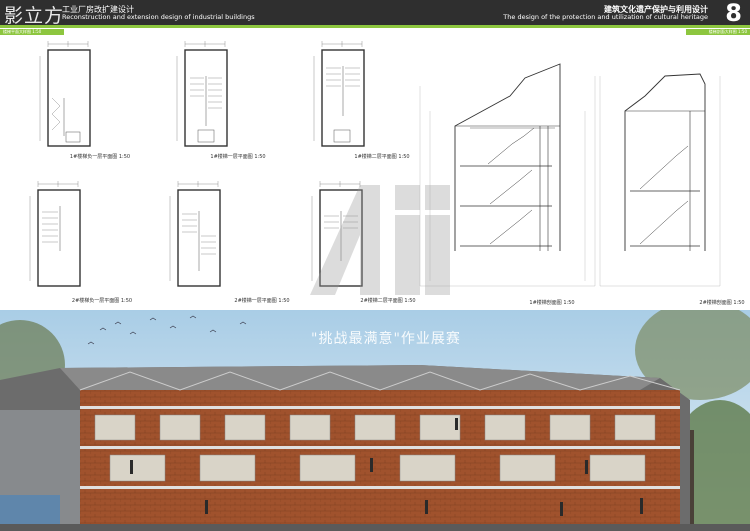 The width and height of the screenshot is (750, 531). What do you see at coordinates (381, 156) in the screenshot?
I see `caption-plan-1-second: 1#楼梯二层平面图 1:50` at bounding box center [381, 156].